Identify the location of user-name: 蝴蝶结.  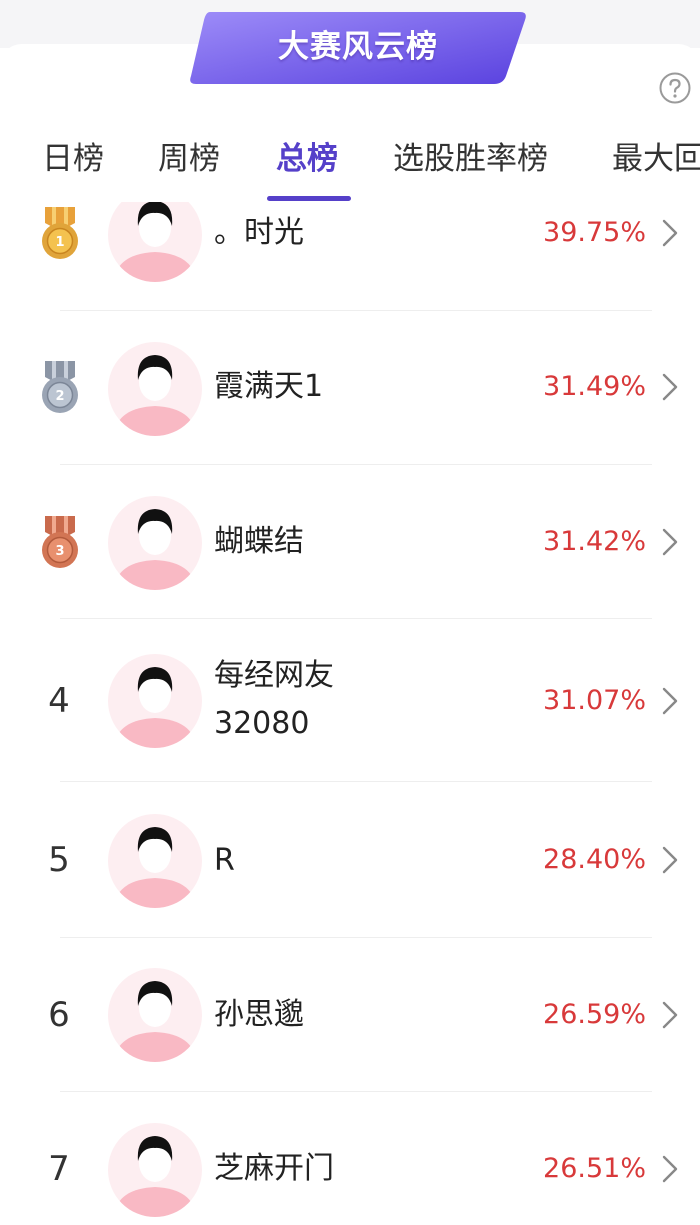
(259, 541).